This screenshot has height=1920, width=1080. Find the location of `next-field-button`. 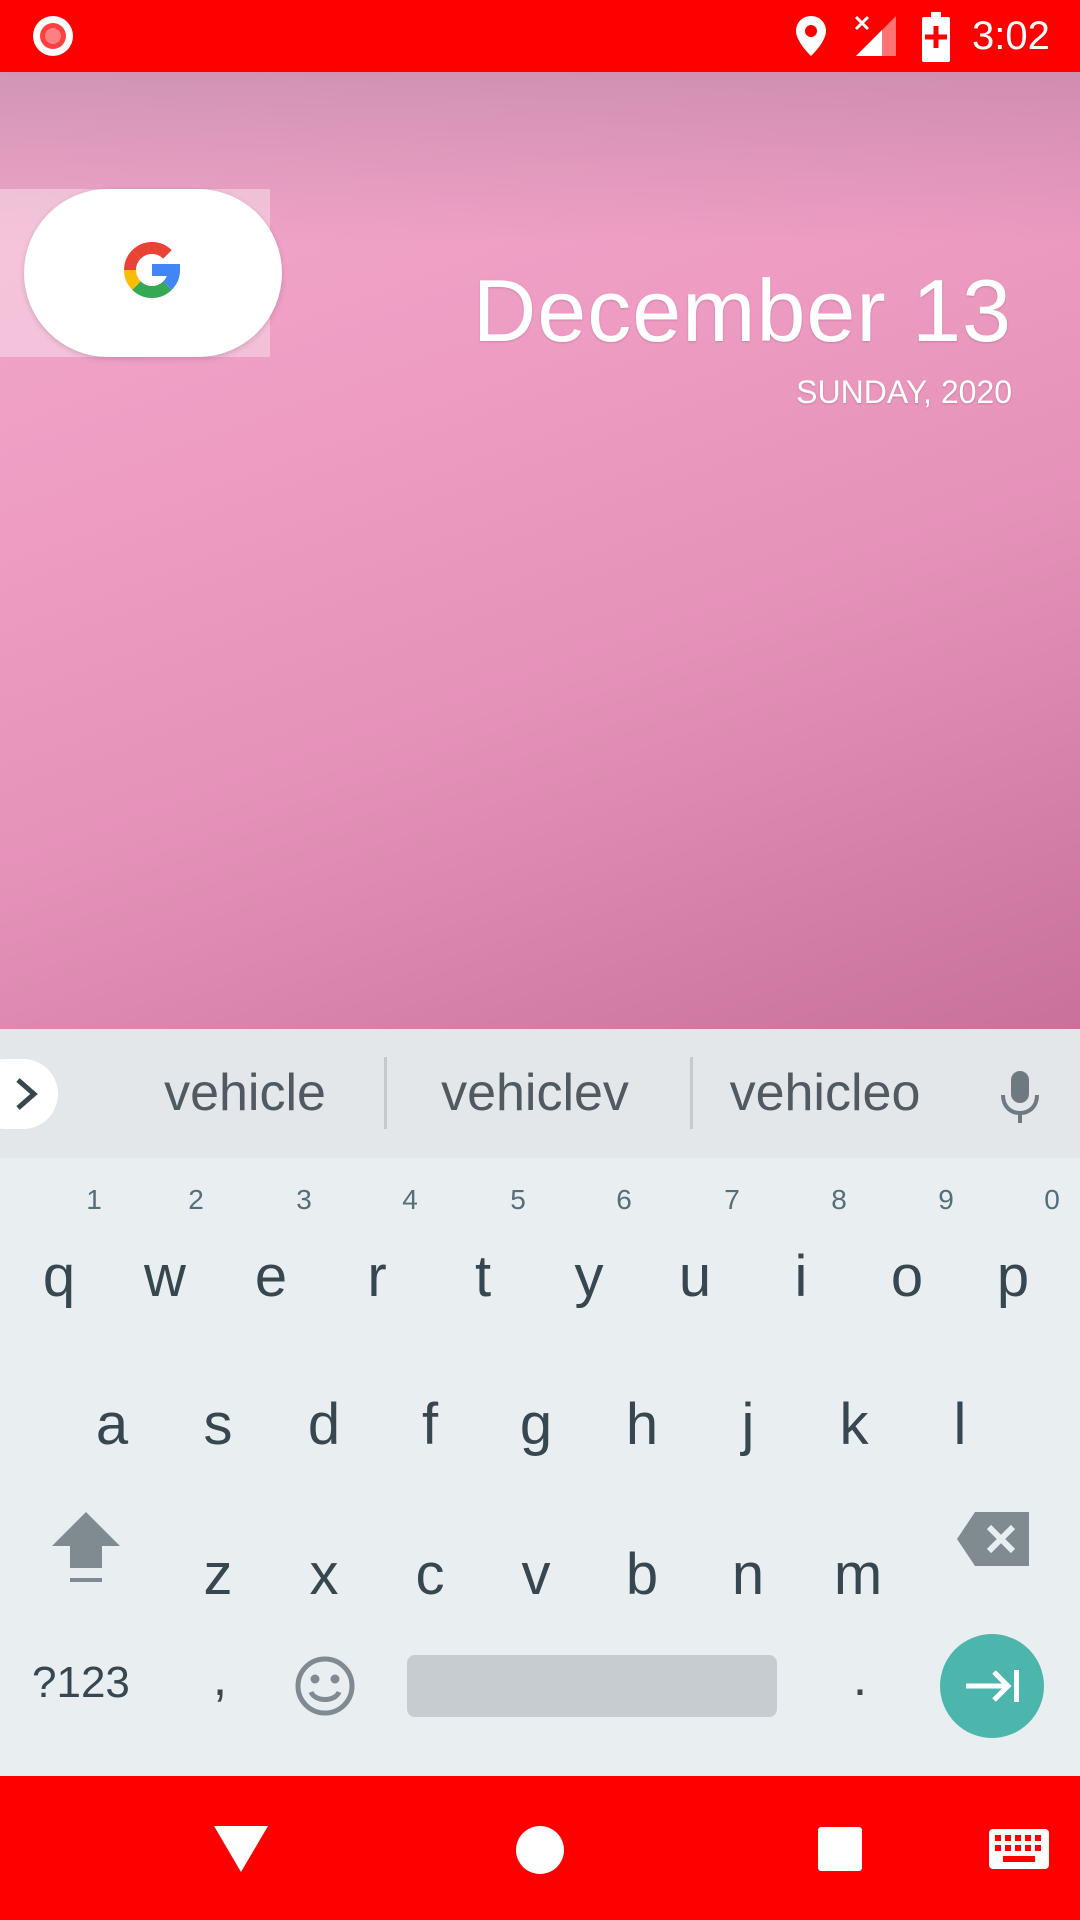

next-field-button is located at coordinates (992, 1686).